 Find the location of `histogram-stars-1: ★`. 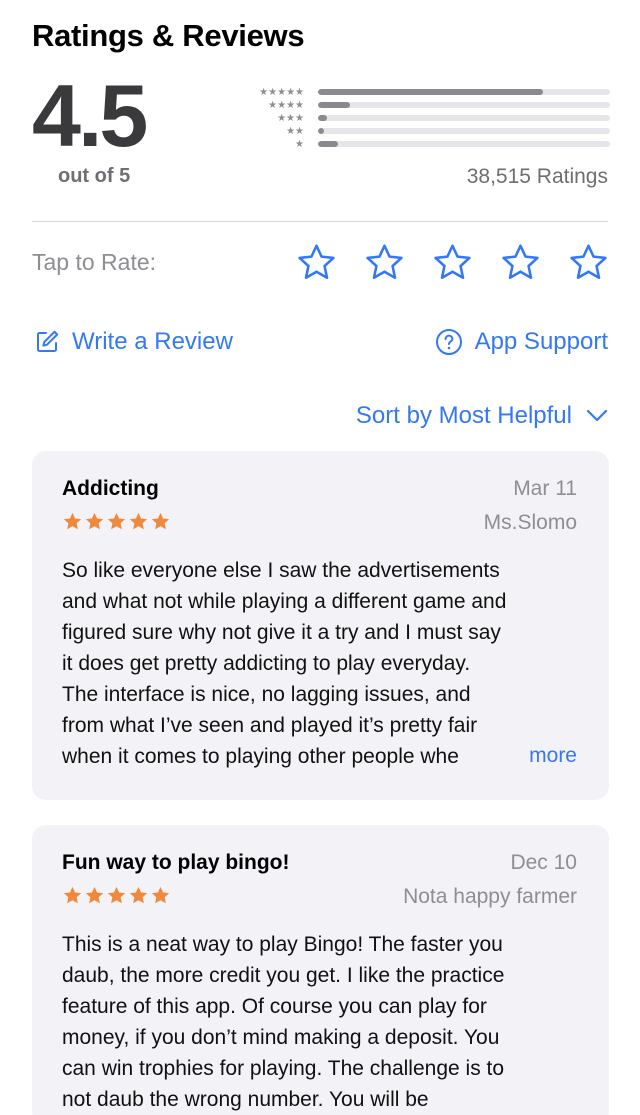

histogram-stars-1: ★ is located at coordinates (299, 144).